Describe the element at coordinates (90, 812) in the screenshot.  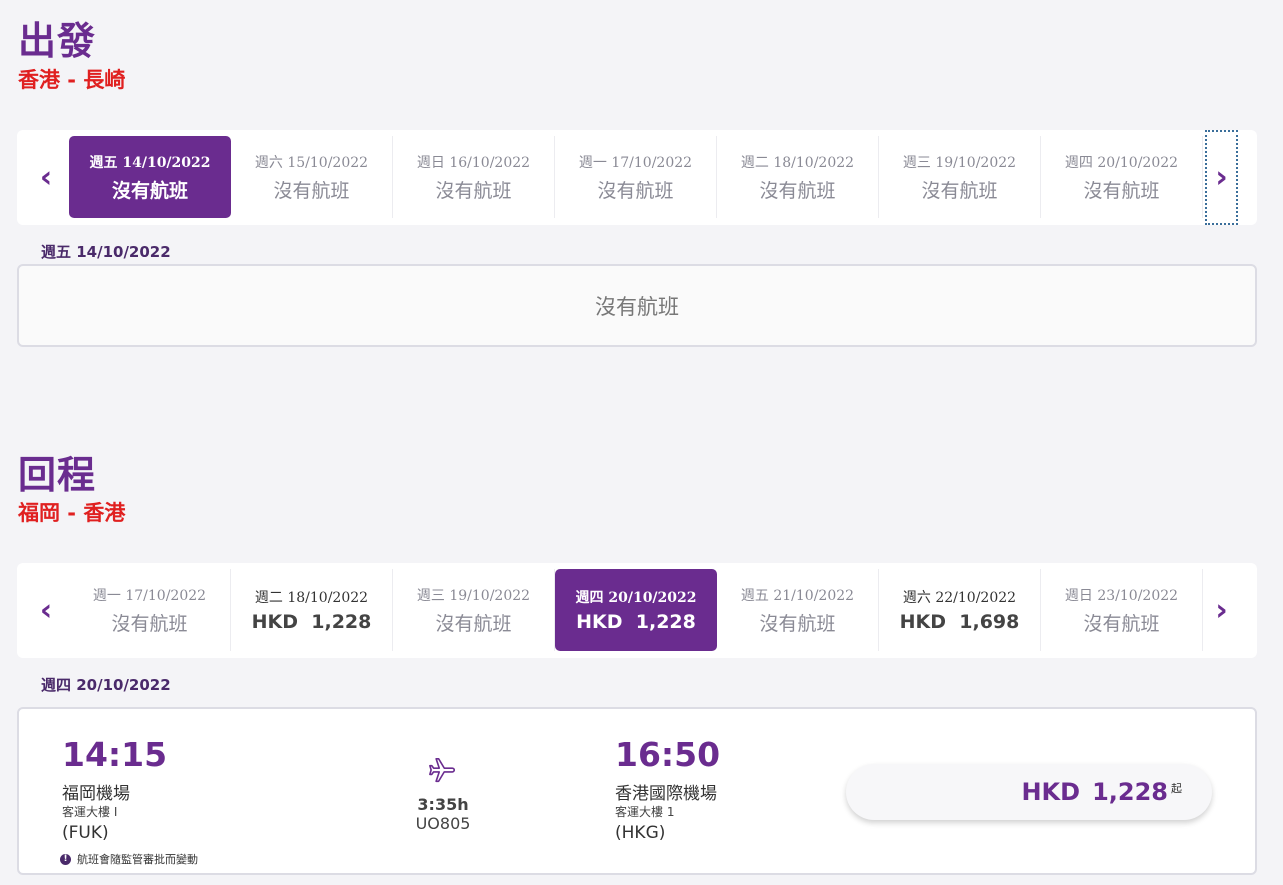
I see `departure-terminal: 客運大樓 I` at that location.